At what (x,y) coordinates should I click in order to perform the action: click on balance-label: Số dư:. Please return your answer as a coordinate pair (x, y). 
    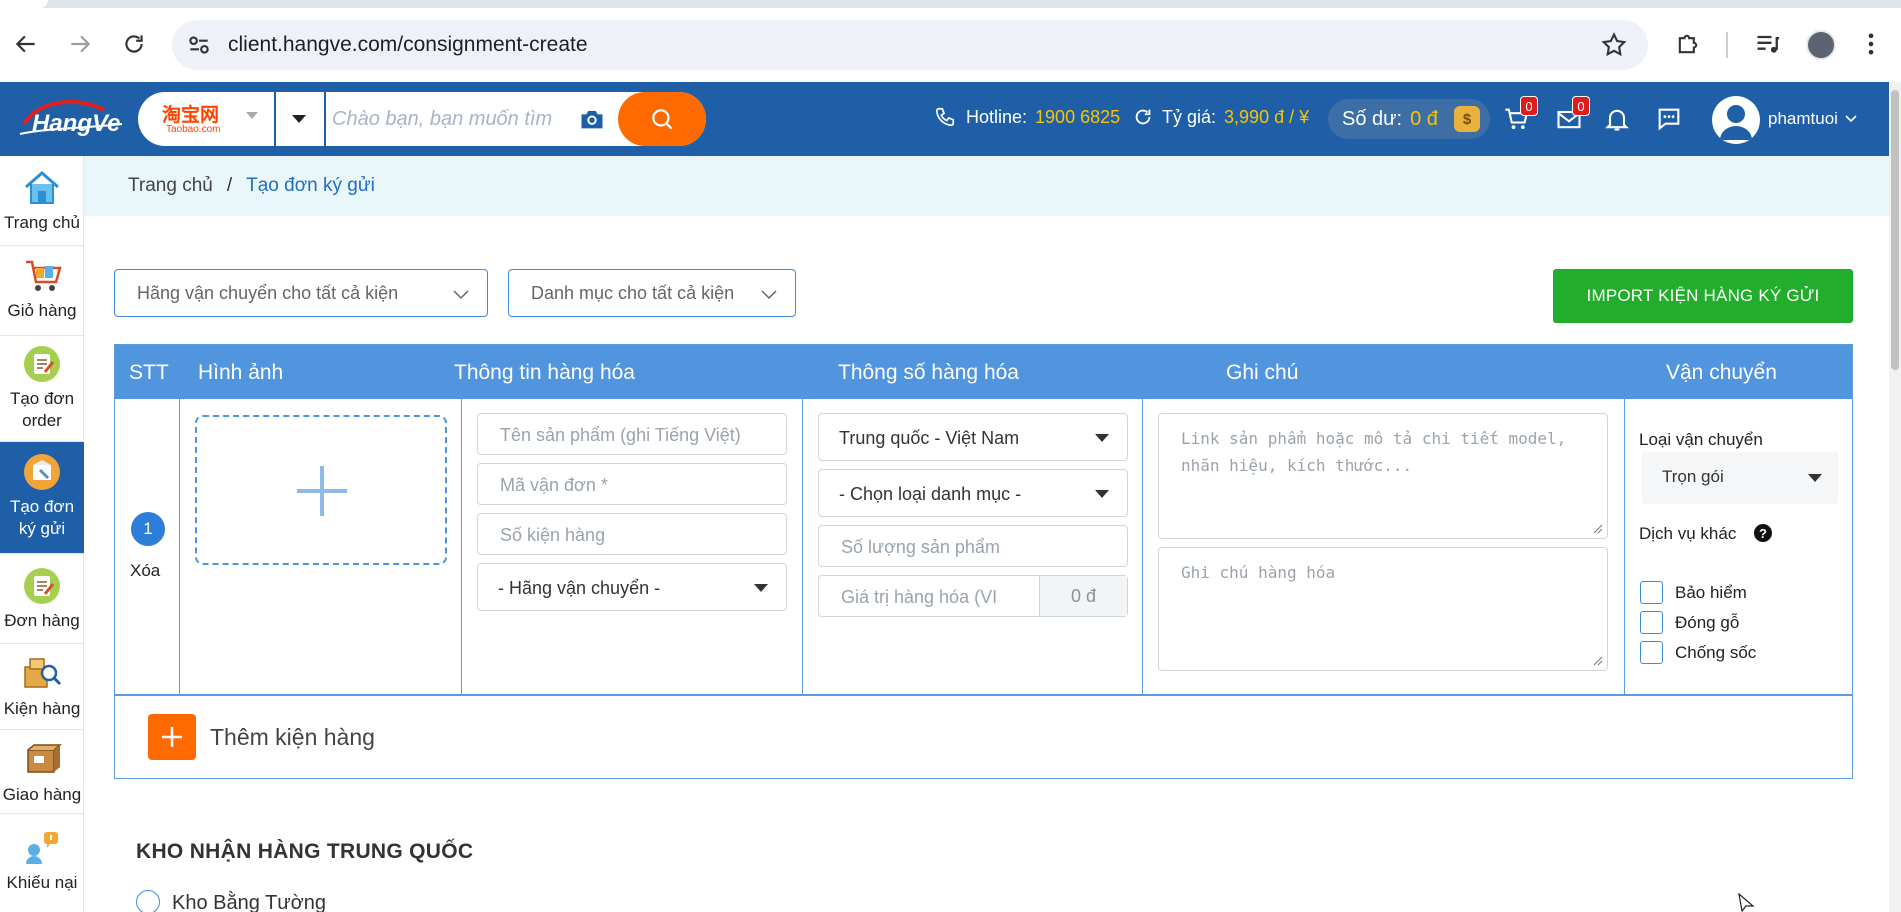
    Looking at the image, I should click on (1372, 118).